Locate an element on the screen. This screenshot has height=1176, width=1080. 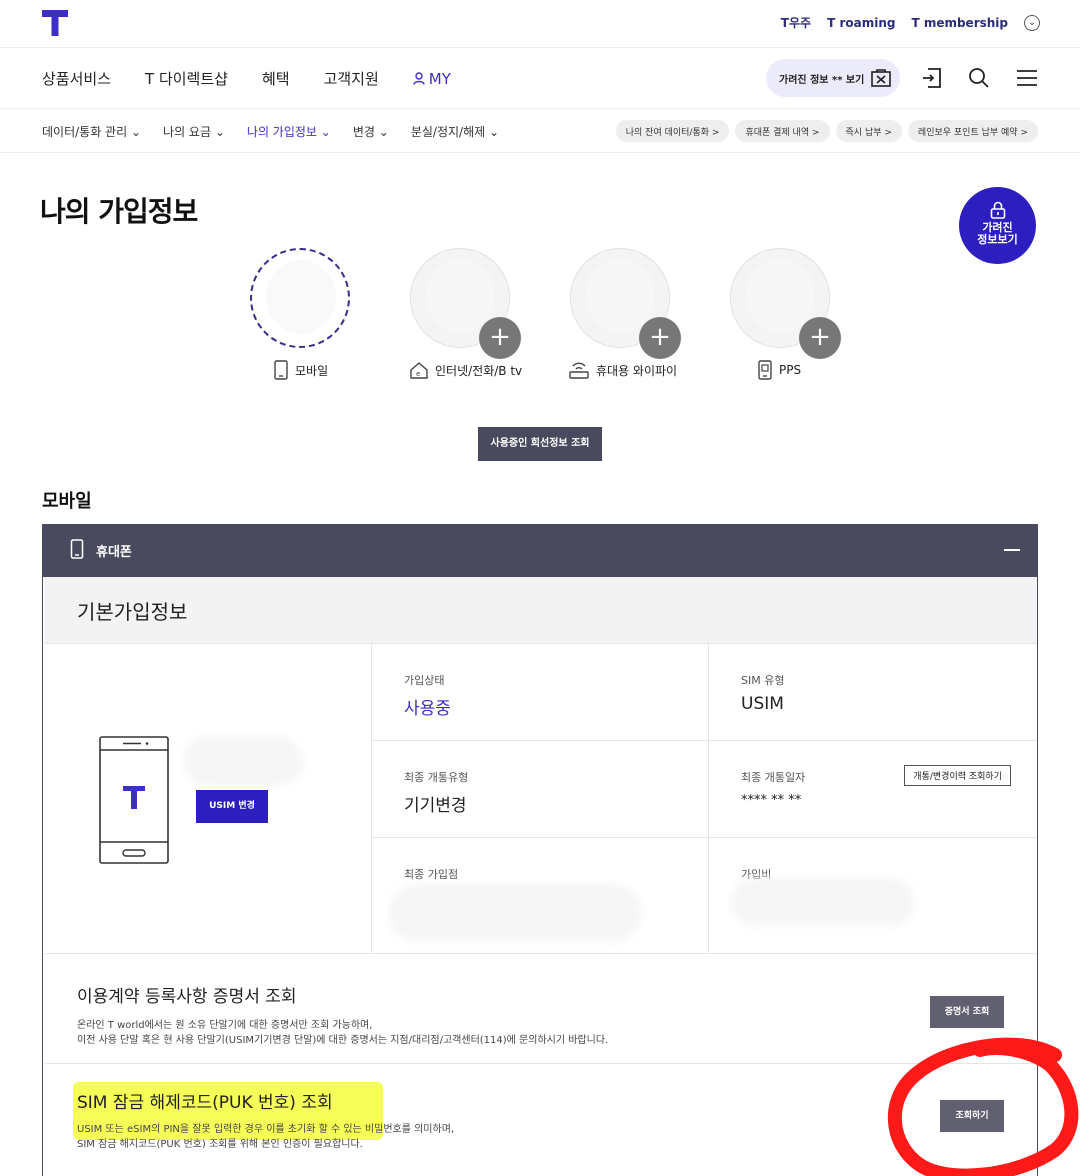
logout-icon is located at coordinates (932, 78).